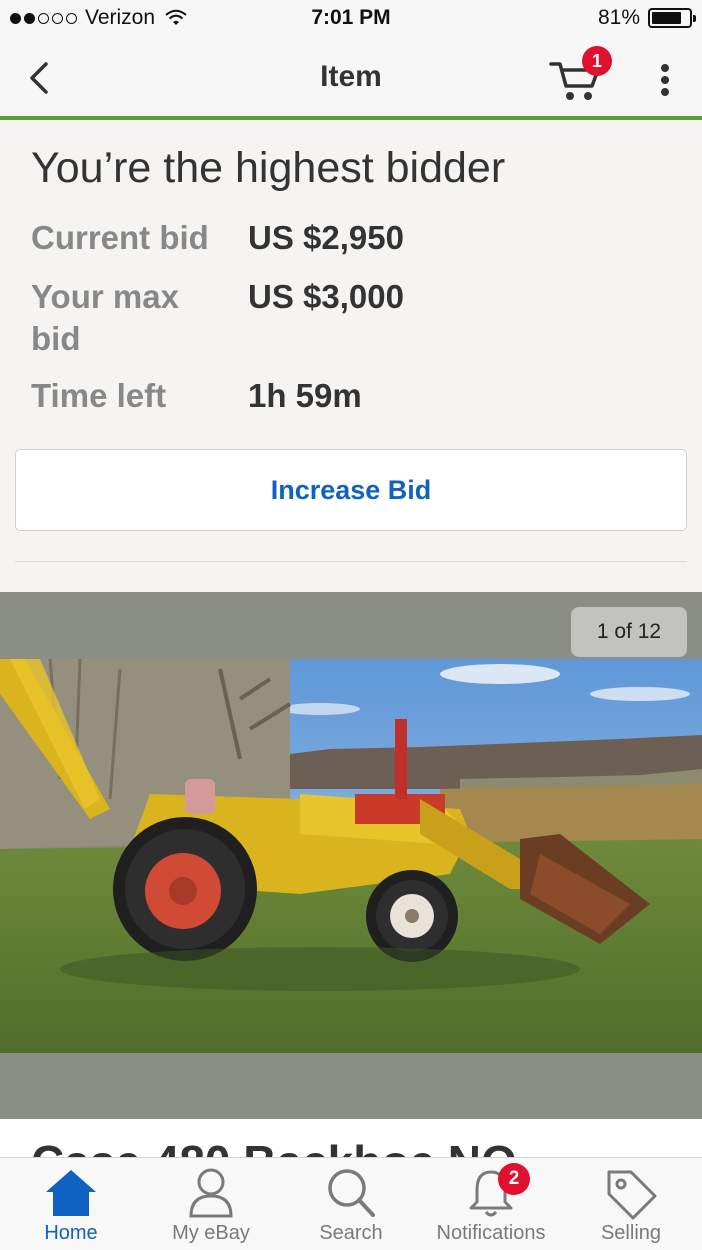 This screenshot has height=1250, width=702. Describe the element at coordinates (631, 1233) in the screenshot. I see `tab-selling-label: Selling` at that location.